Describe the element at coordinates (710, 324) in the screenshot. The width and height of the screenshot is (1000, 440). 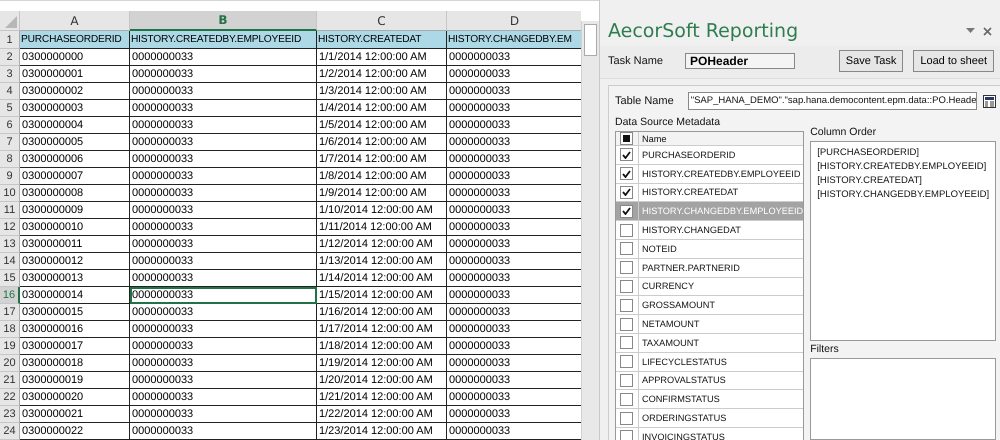
I see `metadata-row: NETAMOUNT` at that location.